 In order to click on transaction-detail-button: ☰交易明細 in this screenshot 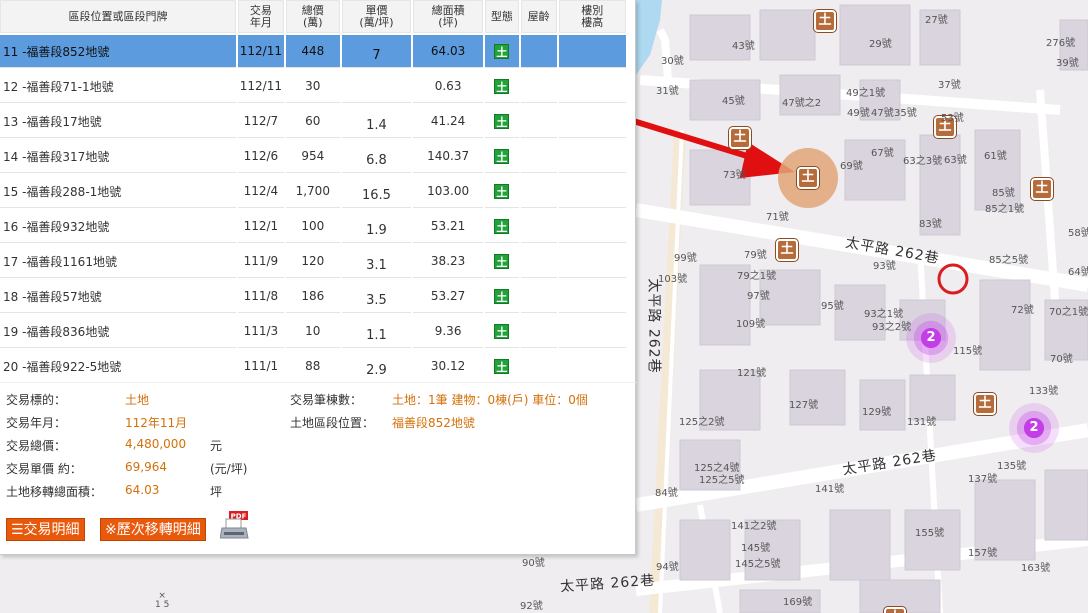, I will do `click(45, 529)`.